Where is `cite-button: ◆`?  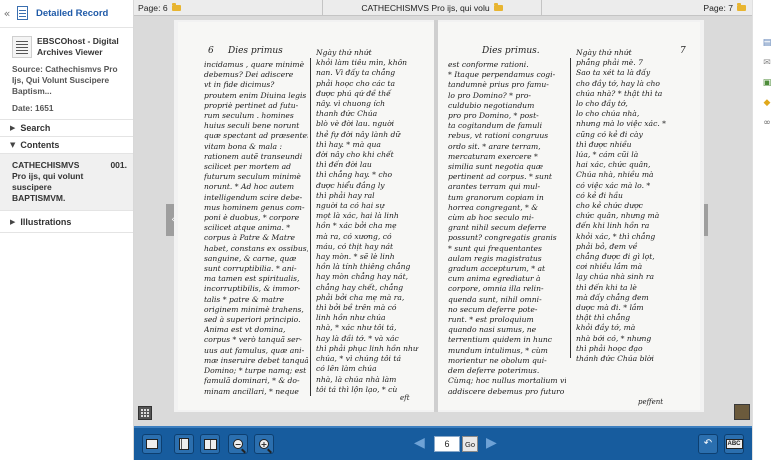
cite-button: ◆ is located at coordinates (767, 103).